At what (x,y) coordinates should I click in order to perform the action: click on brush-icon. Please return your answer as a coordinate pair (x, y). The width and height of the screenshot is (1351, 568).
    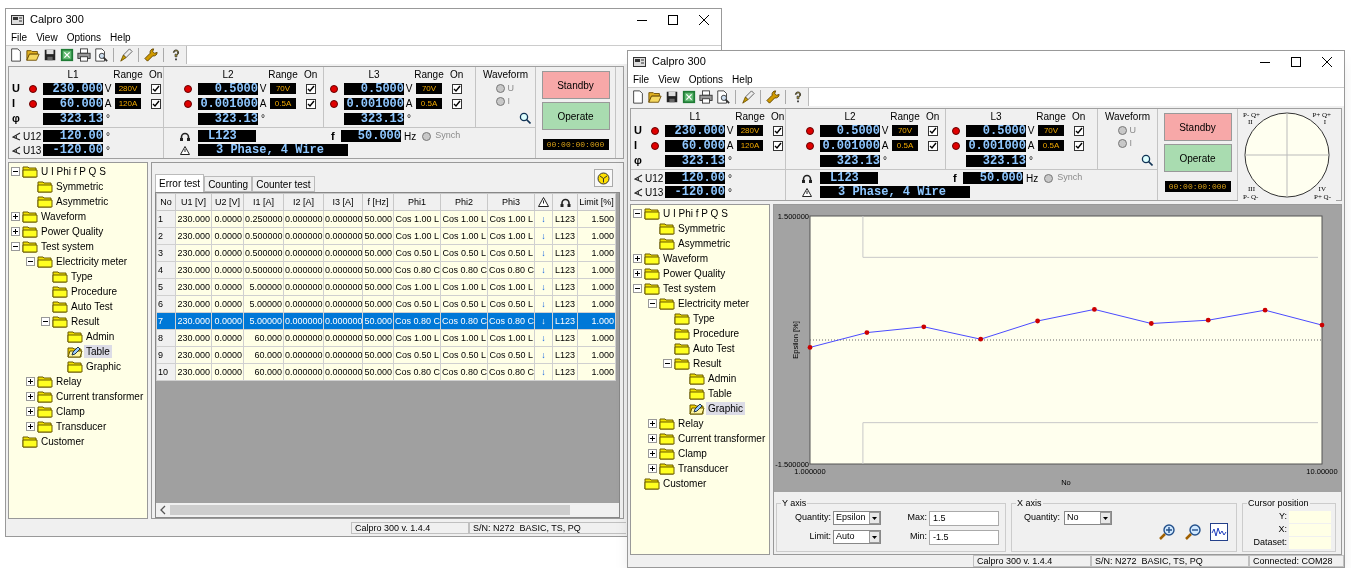
    Looking at the image, I should click on (126, 55).